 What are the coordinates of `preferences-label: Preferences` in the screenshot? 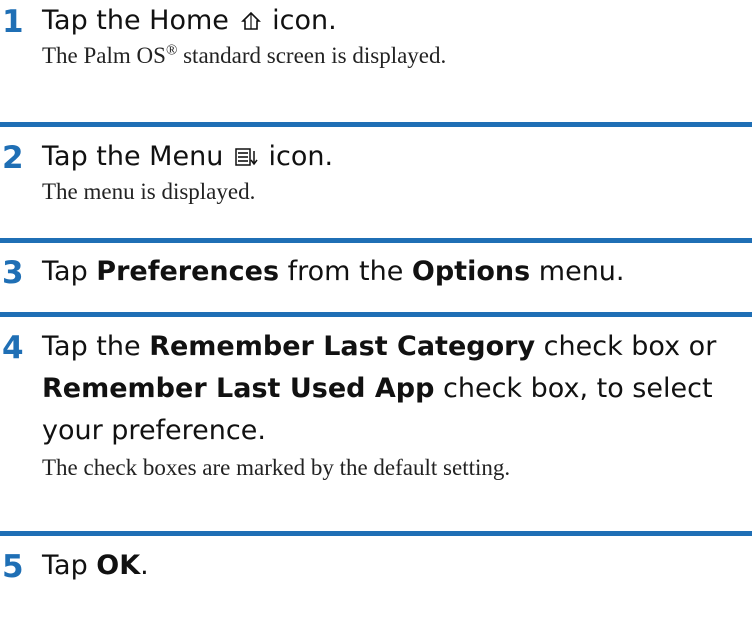 It's located at (188, 271).